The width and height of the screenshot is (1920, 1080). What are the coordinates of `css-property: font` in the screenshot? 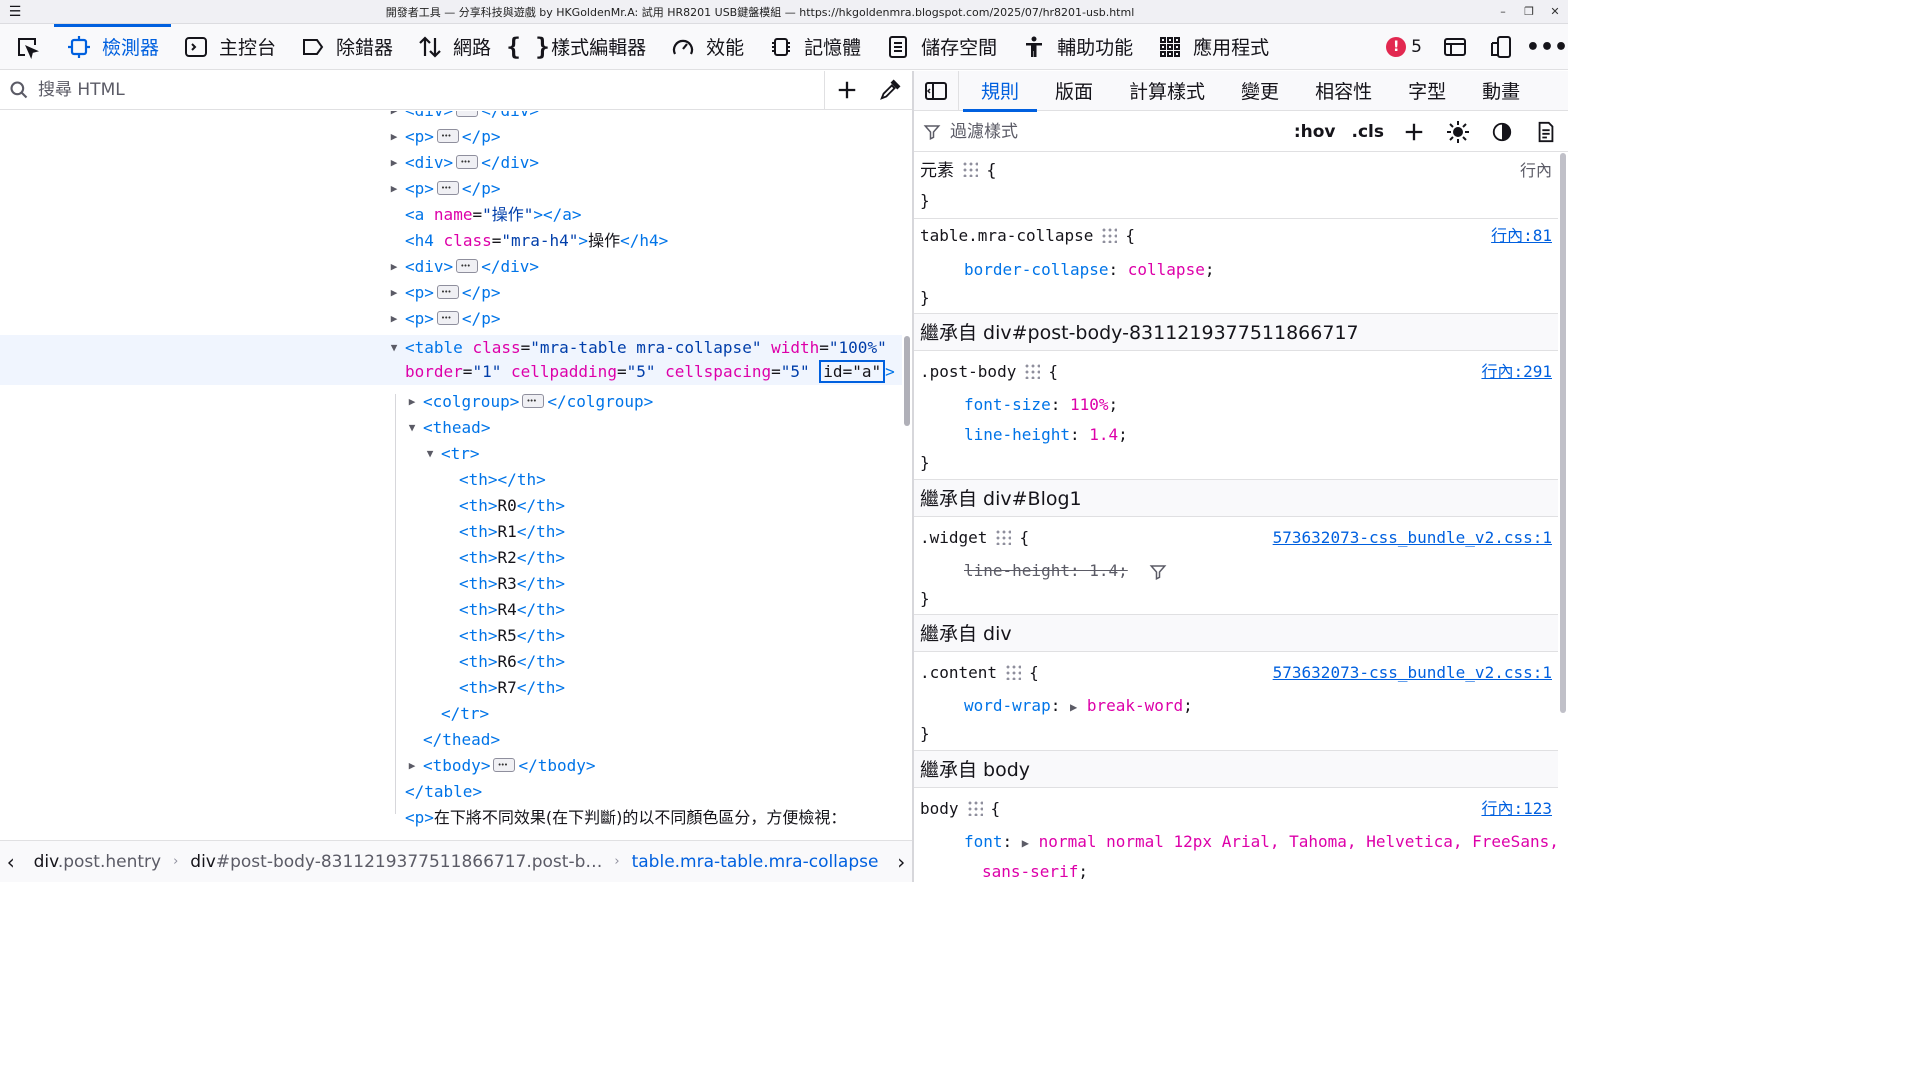 It's located at (983, 841).